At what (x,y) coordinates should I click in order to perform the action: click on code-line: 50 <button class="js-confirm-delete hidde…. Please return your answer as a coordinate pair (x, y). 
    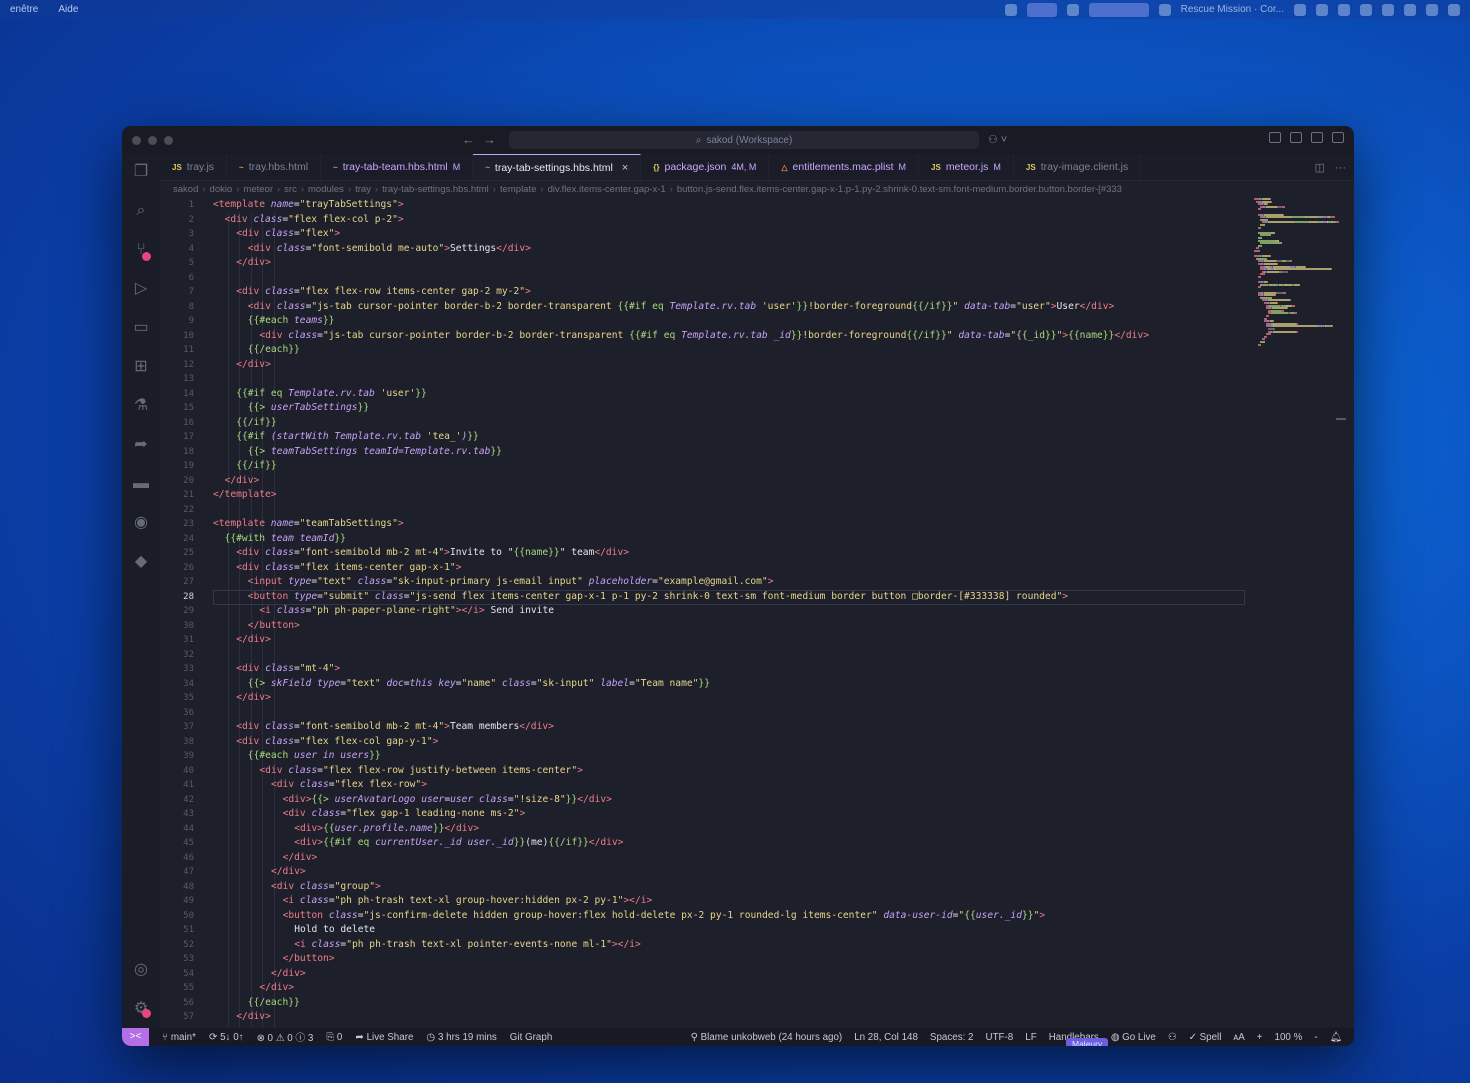
    Looking at the image, I should click on (757, 916).